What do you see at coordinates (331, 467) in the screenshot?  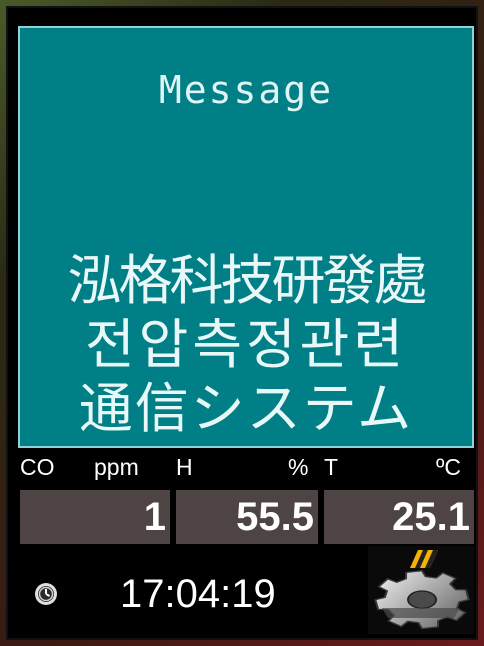 I see `temperature-label: T` at bounding box center [331, 467].